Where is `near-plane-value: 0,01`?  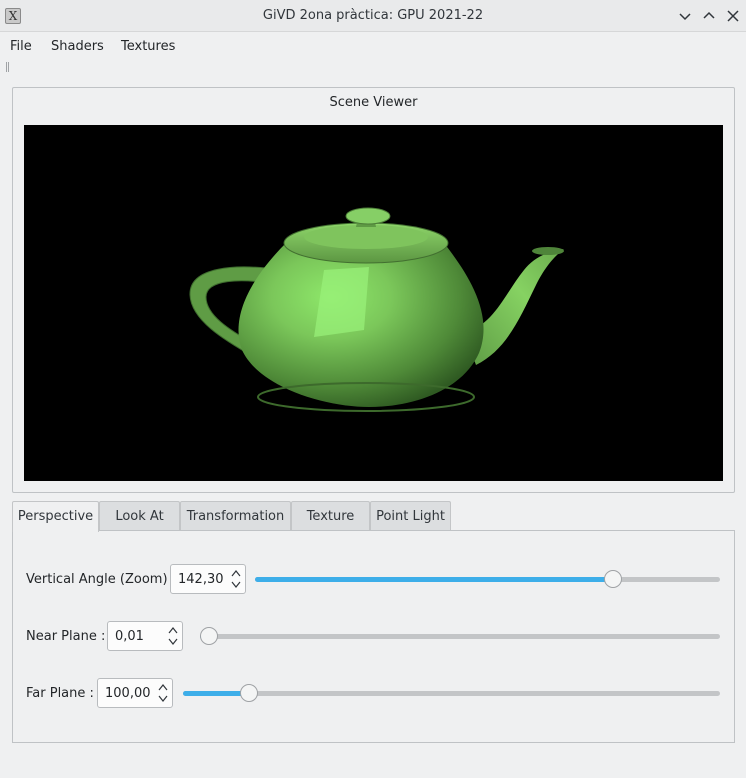
near-plane-value: 0,01 is located at coordinates (129, 636).